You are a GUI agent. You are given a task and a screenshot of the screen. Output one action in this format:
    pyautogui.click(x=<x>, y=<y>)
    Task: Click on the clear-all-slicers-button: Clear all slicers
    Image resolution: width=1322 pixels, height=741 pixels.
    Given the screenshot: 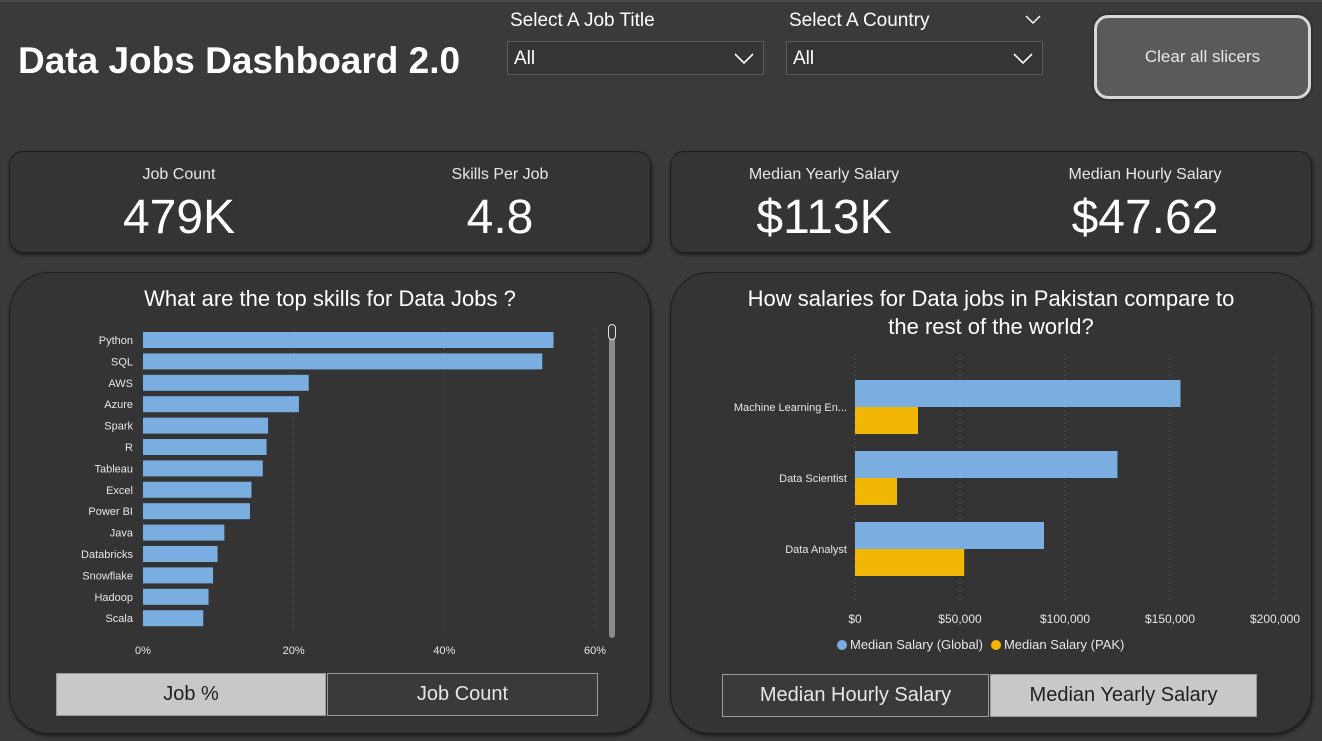 What is the action you would take?
    pyautogui.click(x=1202, y=57)
    